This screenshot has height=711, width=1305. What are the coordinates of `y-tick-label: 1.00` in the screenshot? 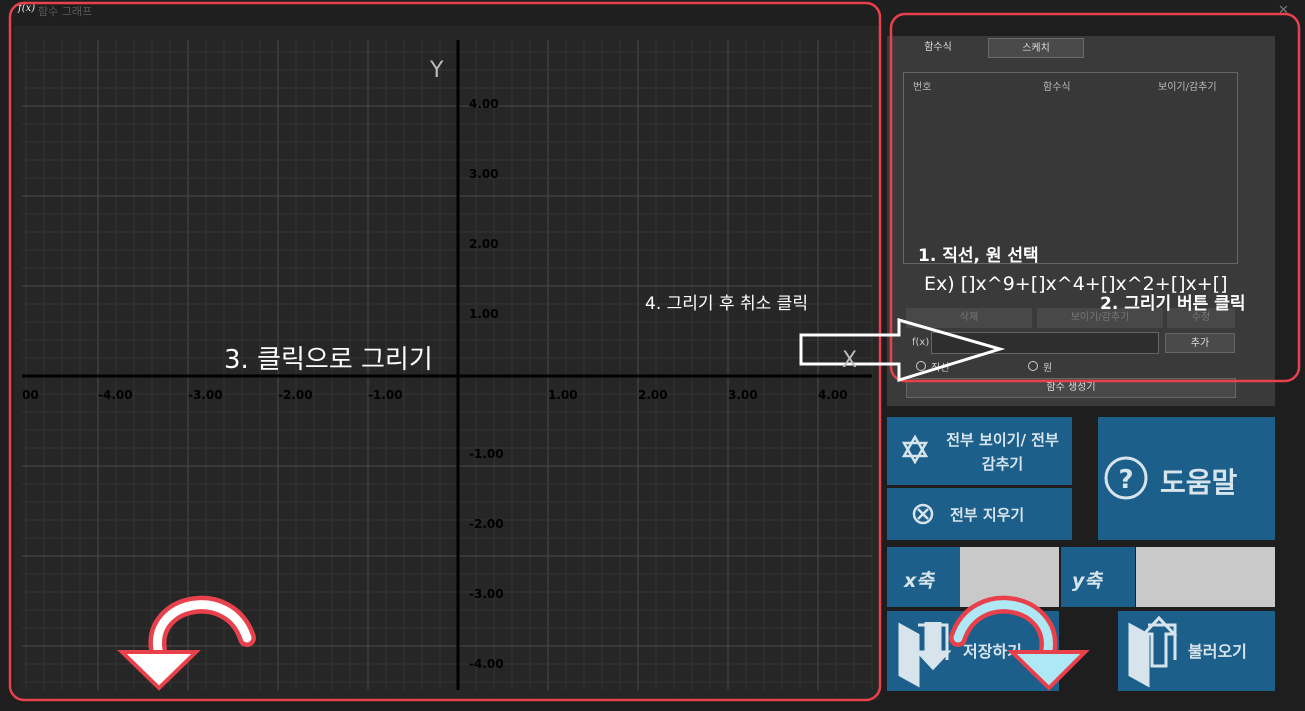 It's located at (484, 314).